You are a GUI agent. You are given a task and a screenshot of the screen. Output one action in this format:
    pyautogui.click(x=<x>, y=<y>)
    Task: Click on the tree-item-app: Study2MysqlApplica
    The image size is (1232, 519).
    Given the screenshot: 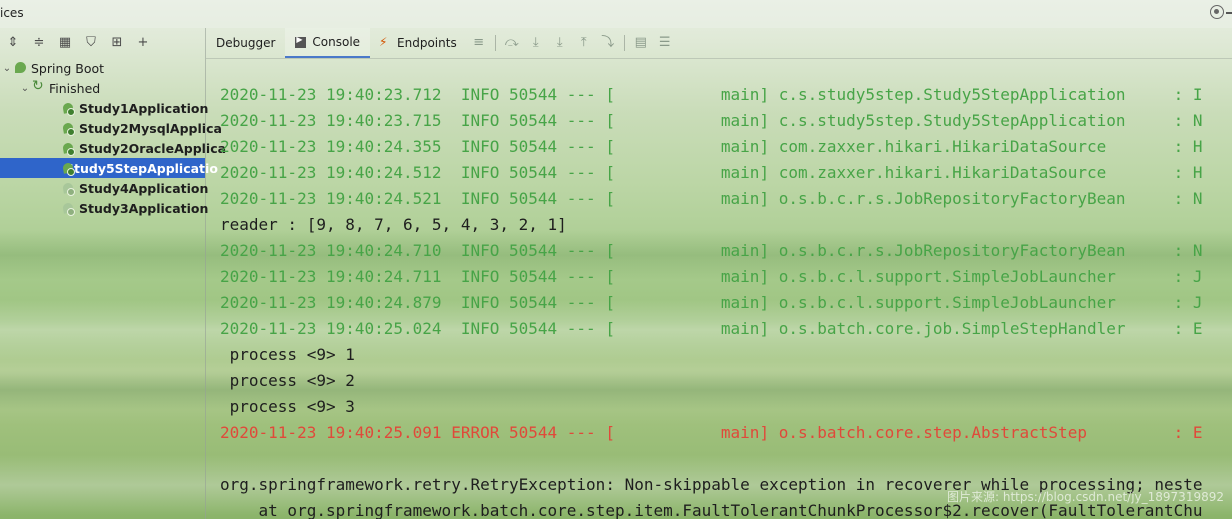 What is the action you would take?
    pyautogui.click(x=142, y=128)
    